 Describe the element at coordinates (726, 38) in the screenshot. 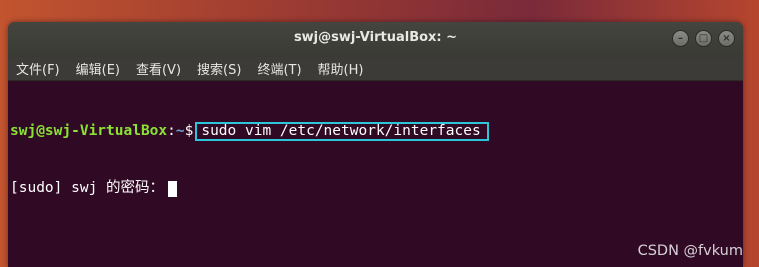

I see `close-icon: ×` at that location.